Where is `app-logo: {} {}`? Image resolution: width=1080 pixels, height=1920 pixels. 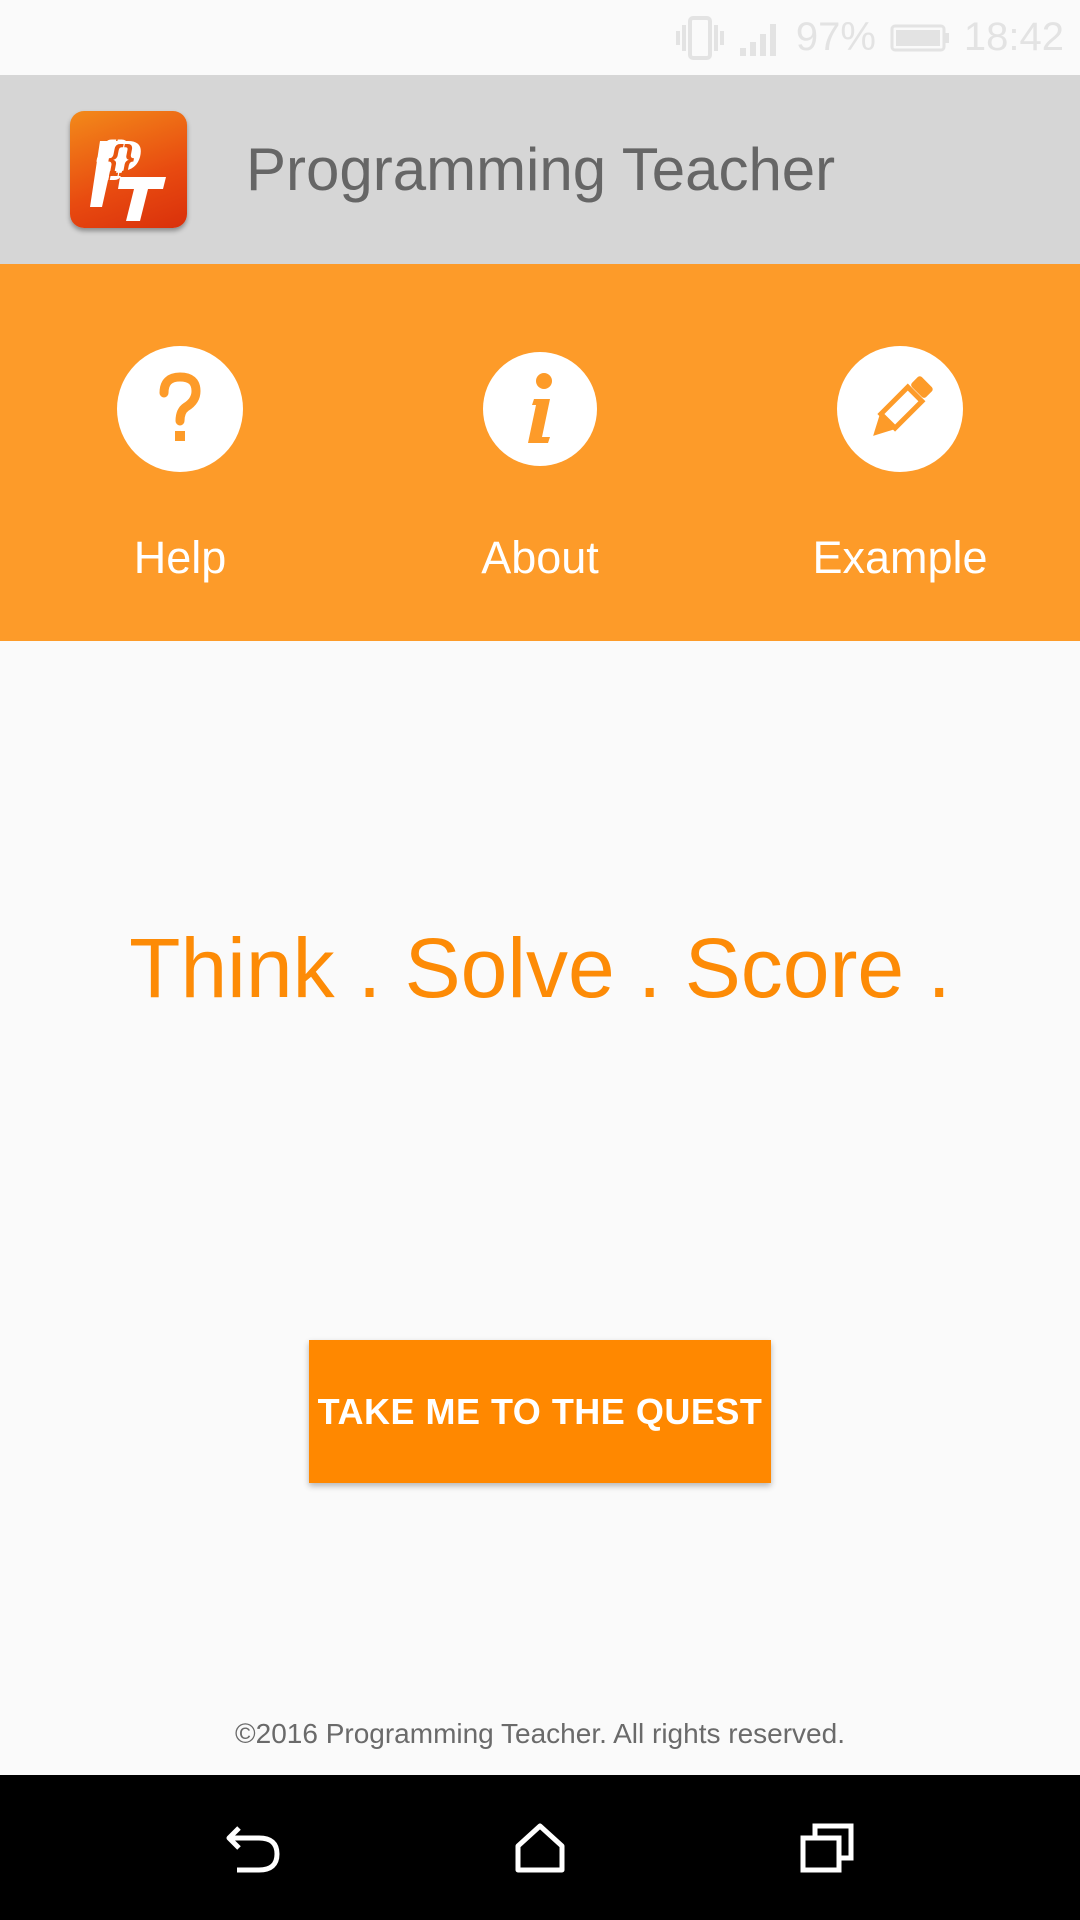 app-logo: {} {} is located at coordinates (128, 169).